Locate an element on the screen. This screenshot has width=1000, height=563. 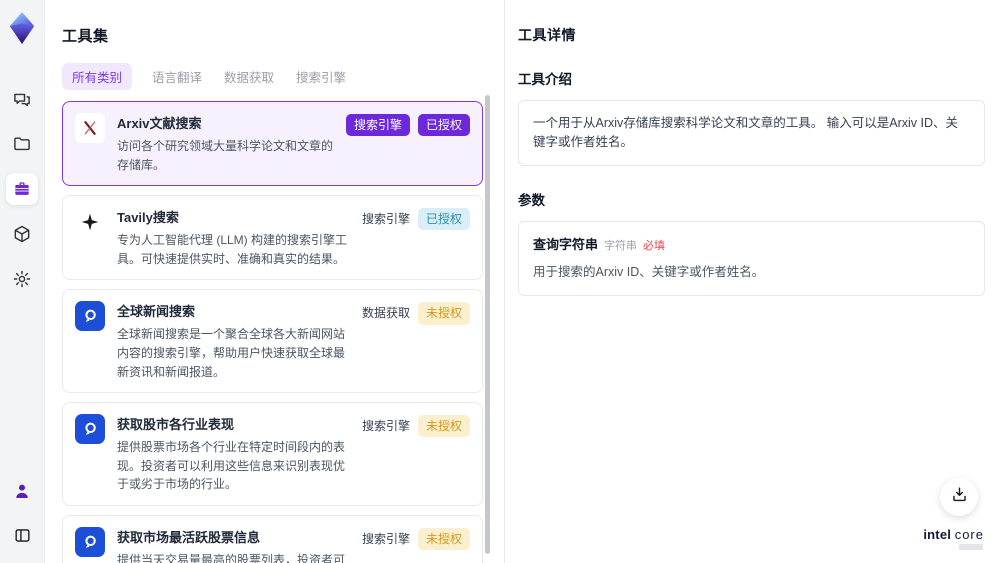
panel-toggle-icon is located at coordinates (22, 535).